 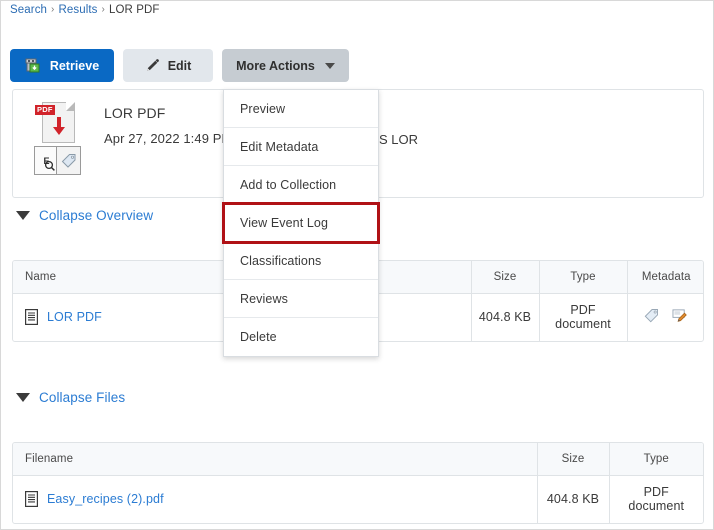 What do you see at coordinates (77, 10) in the screenshot?
I see `breadcrumb-item-results: Results` at bounding box center [77, 10].